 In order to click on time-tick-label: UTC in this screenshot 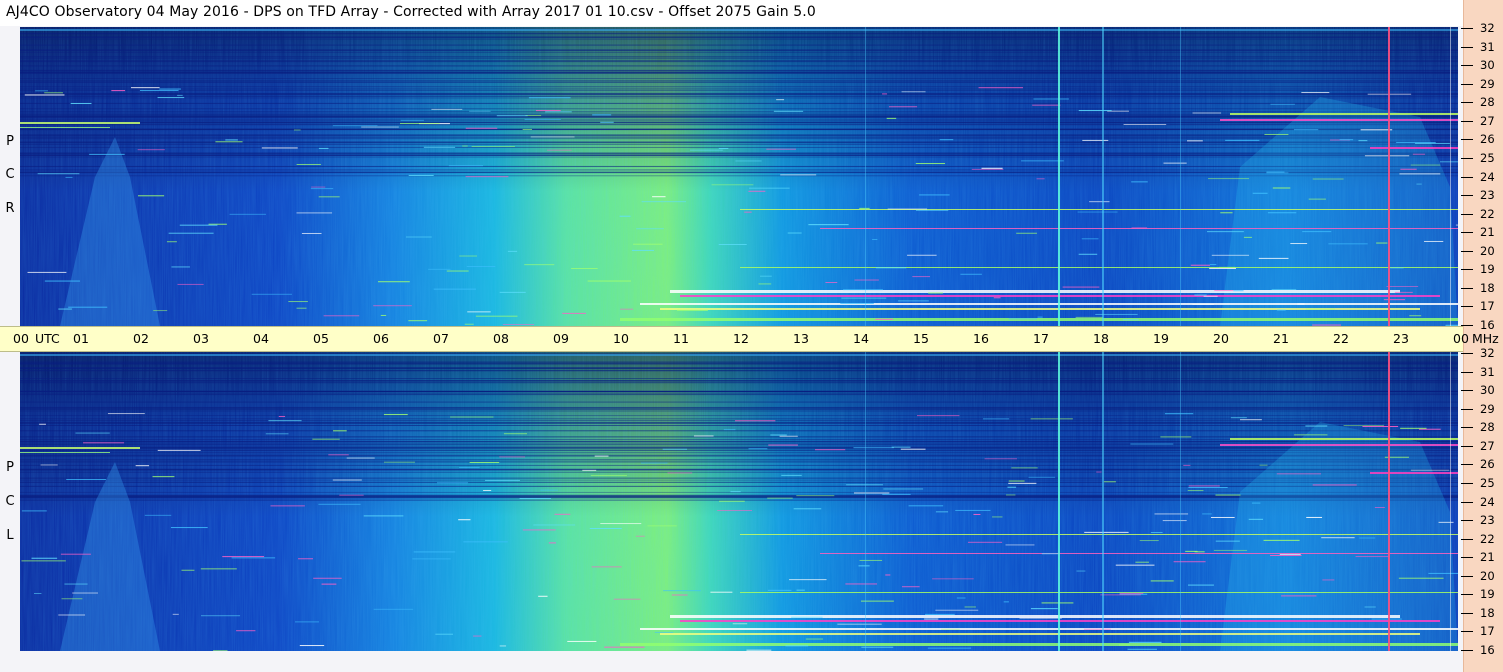, I will do `click(47, 338)`.